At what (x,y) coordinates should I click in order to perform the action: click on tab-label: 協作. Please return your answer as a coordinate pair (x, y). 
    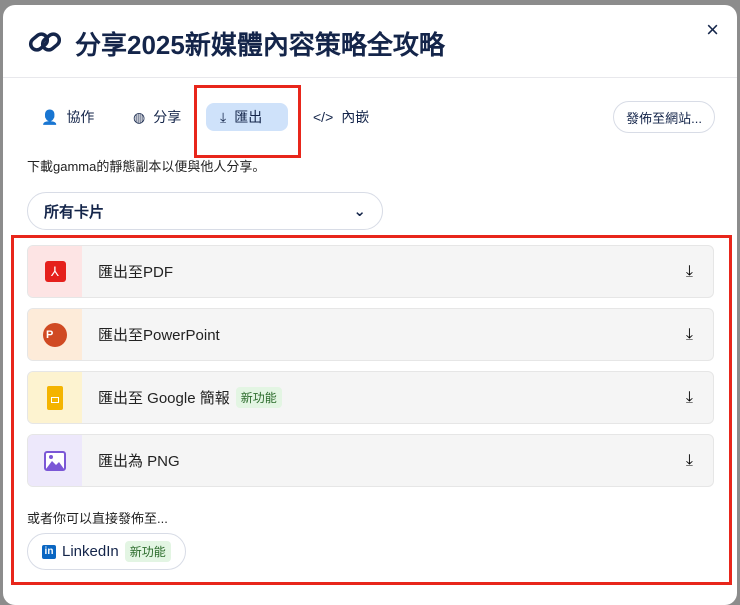
    Looking at the image, I should click on (80, 117).